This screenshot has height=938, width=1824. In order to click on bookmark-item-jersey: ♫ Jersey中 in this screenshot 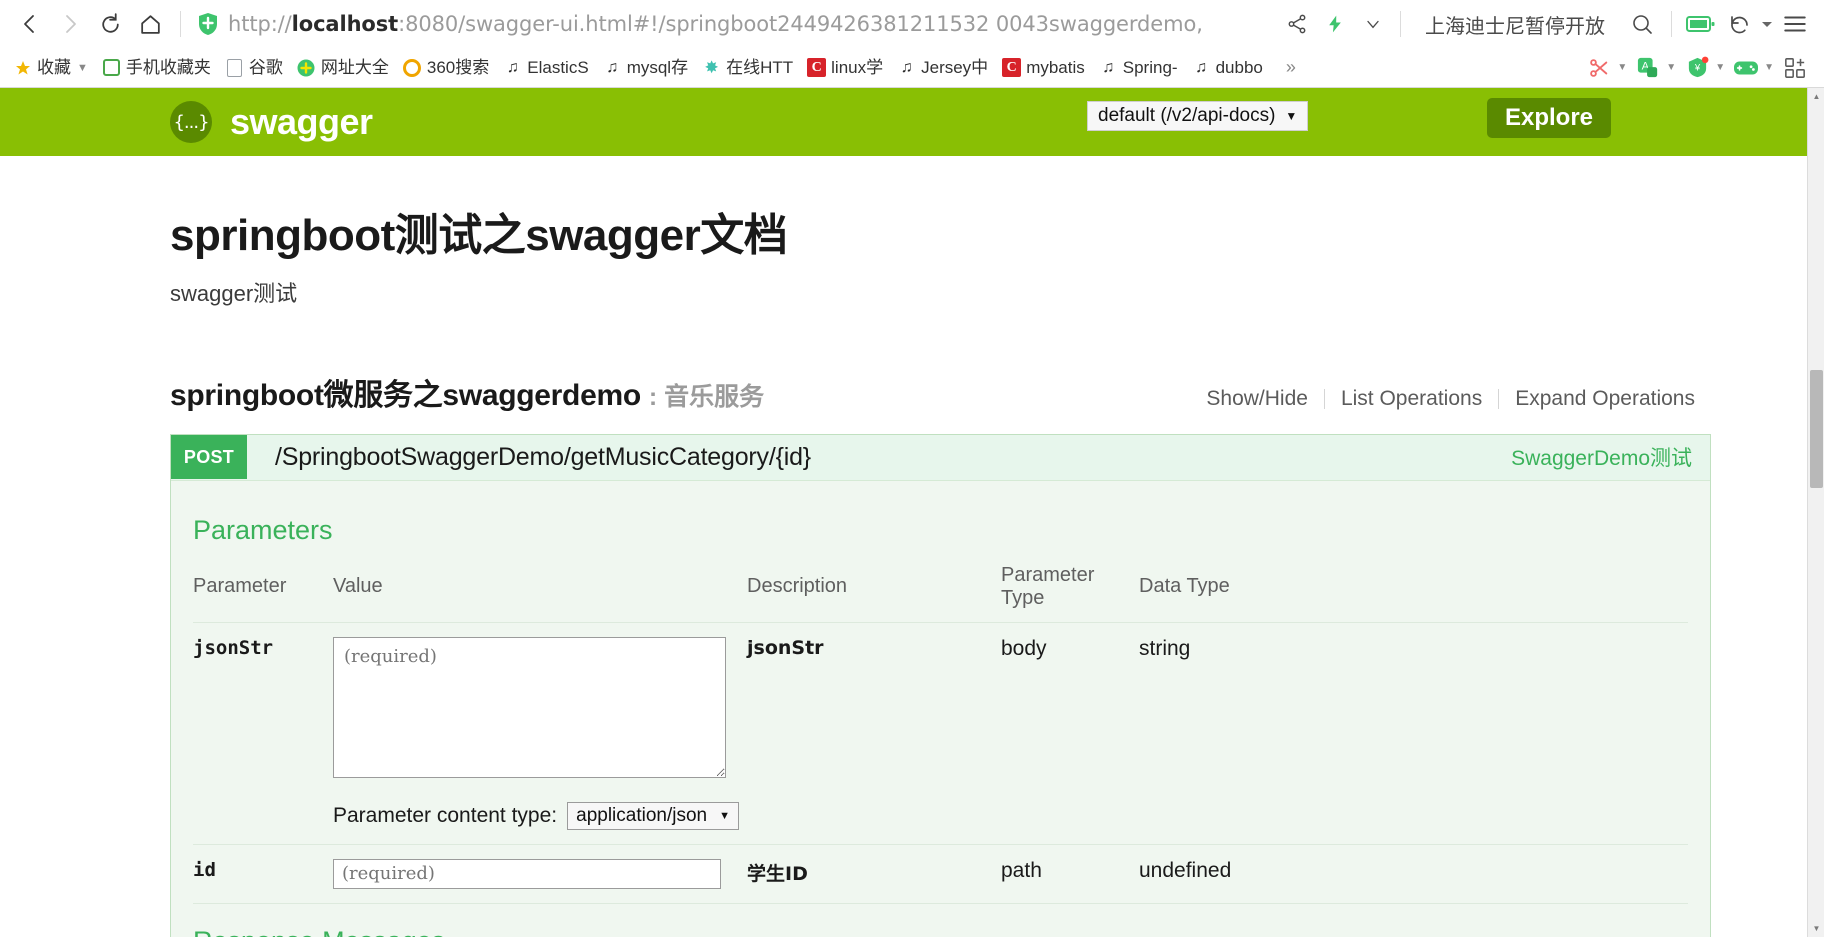, I will do `click(942, 68)`.